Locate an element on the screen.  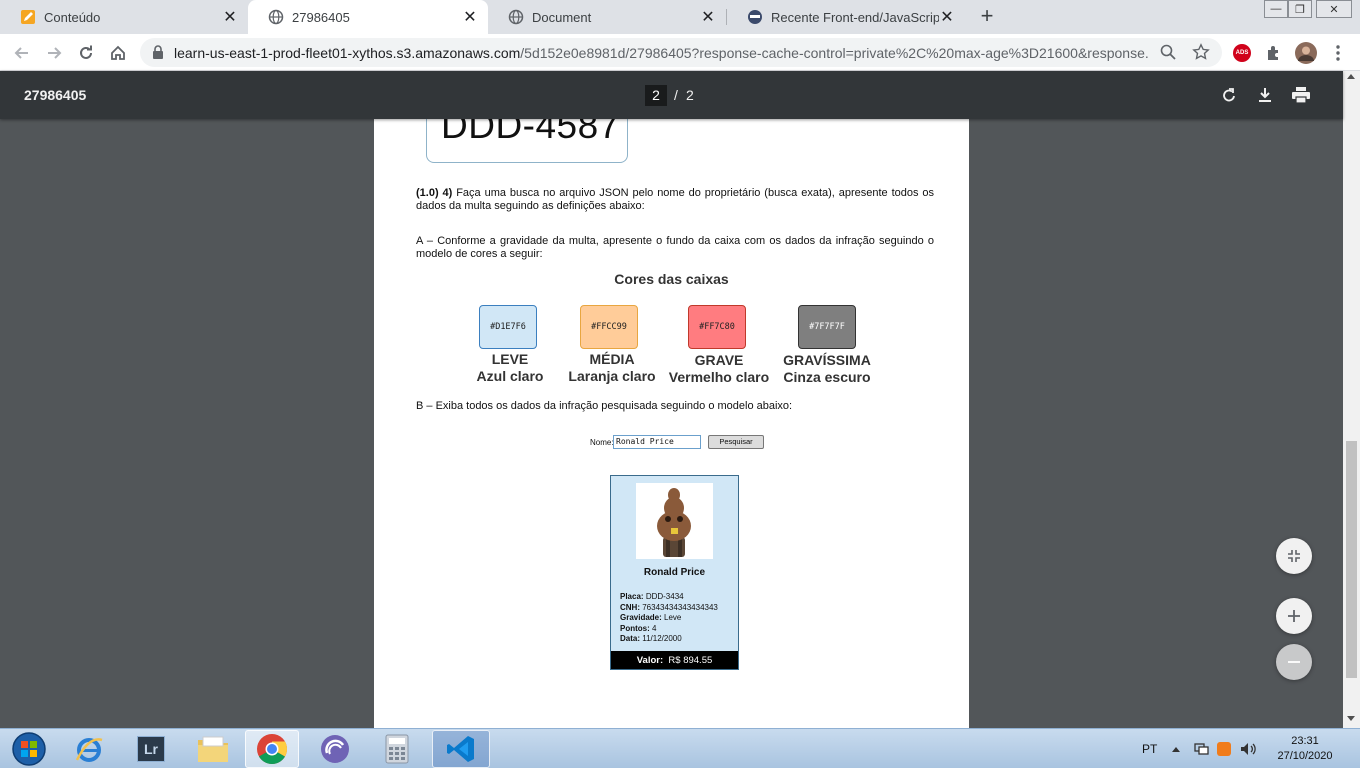
plus-icon is located at coordinates (1294, 616).